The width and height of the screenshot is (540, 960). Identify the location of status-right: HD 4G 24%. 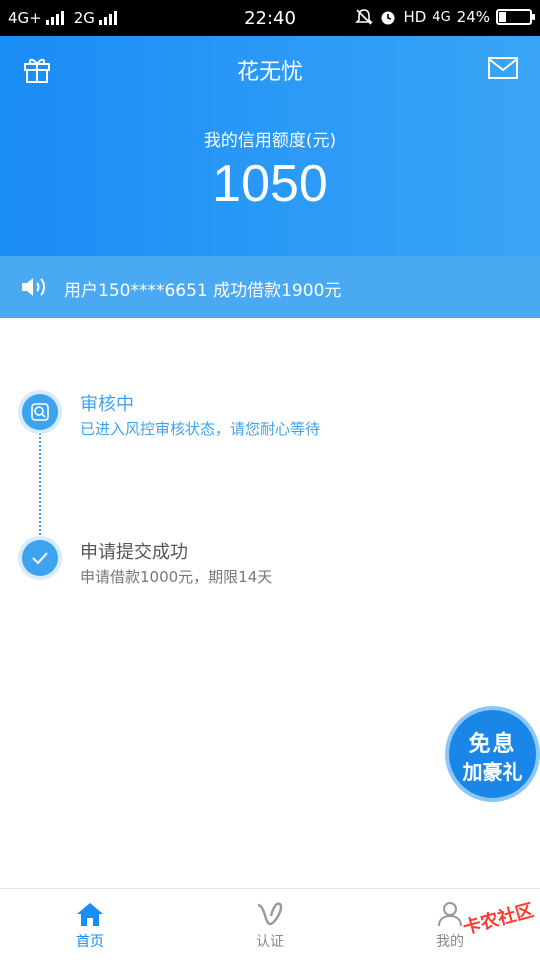
(445, 17).